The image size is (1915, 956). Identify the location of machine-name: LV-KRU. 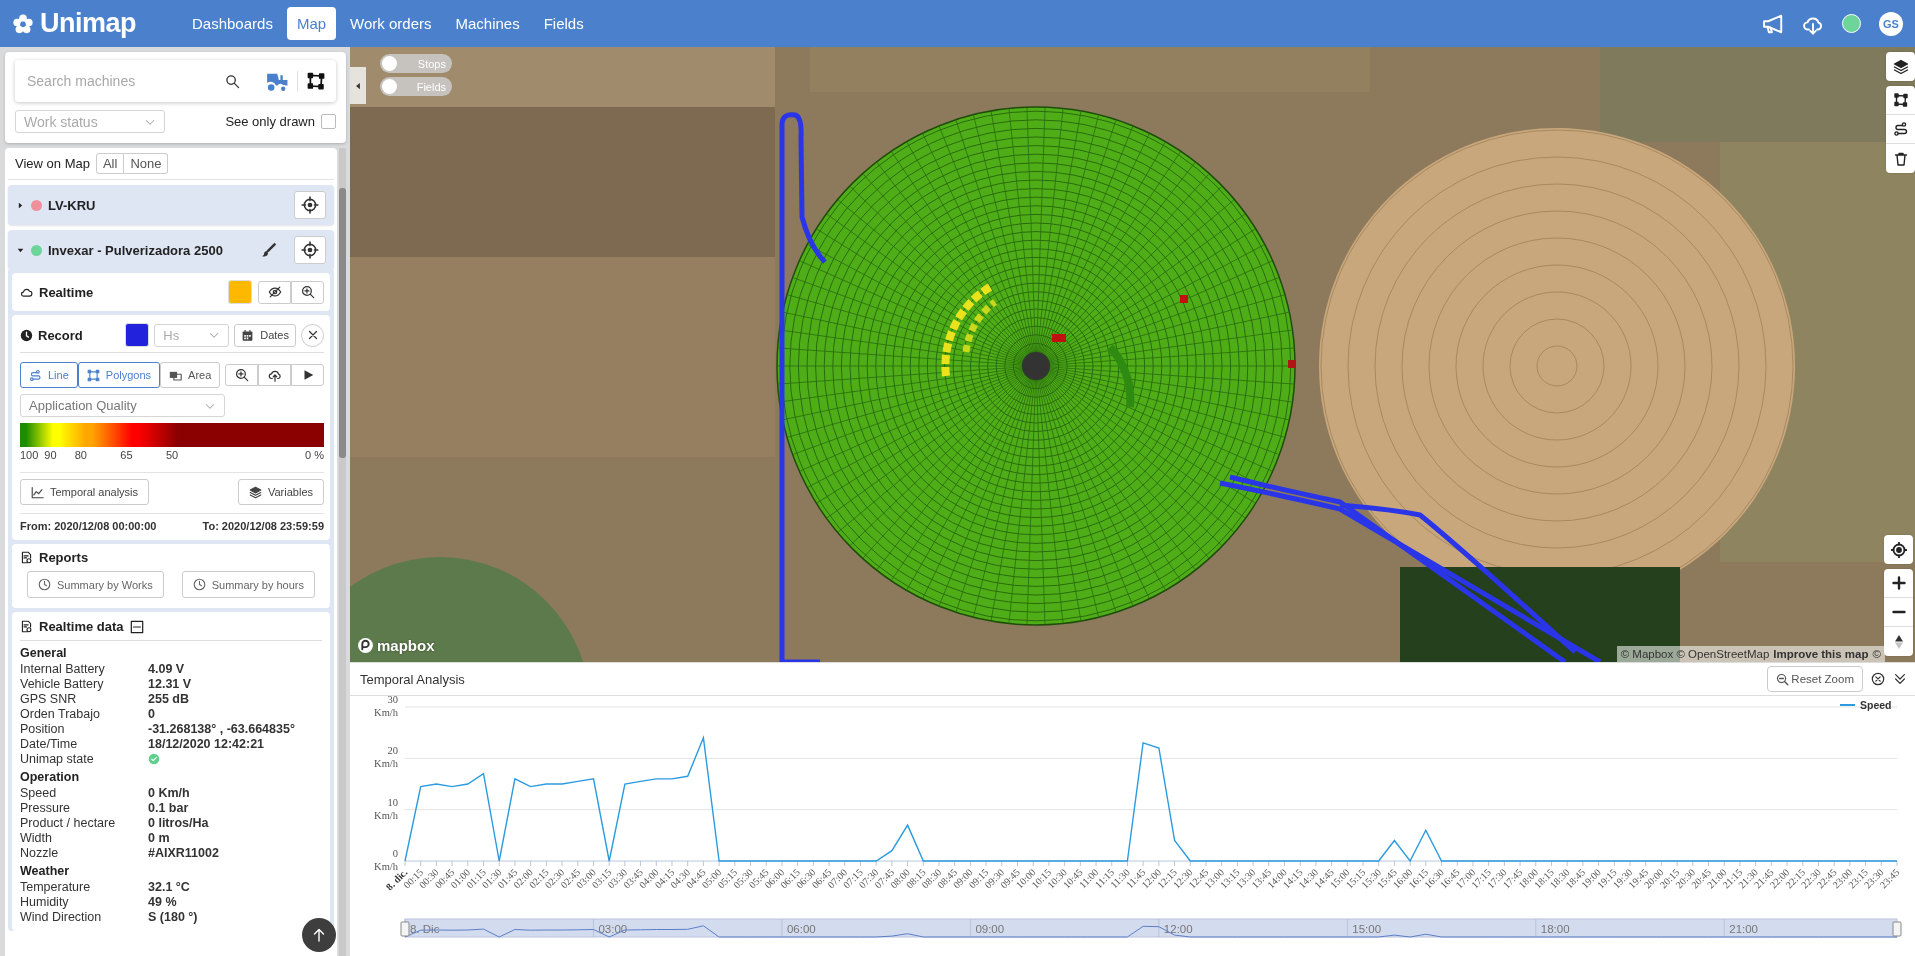
(72, 205).